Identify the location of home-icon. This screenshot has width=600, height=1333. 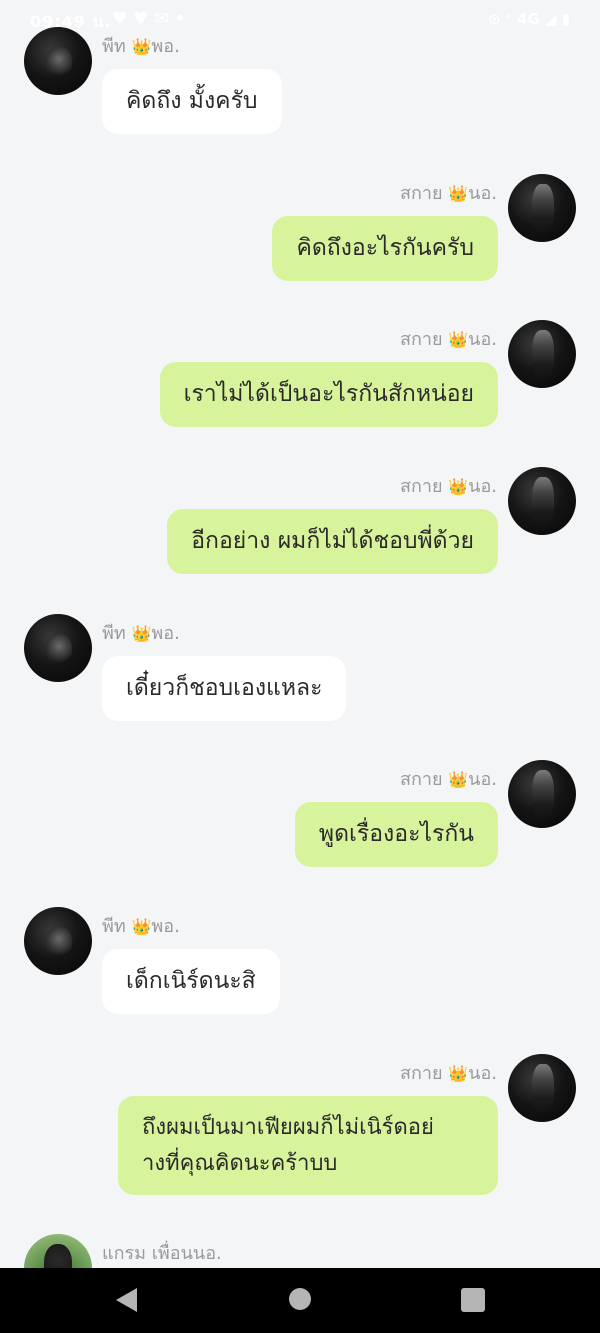
(300, 1299).